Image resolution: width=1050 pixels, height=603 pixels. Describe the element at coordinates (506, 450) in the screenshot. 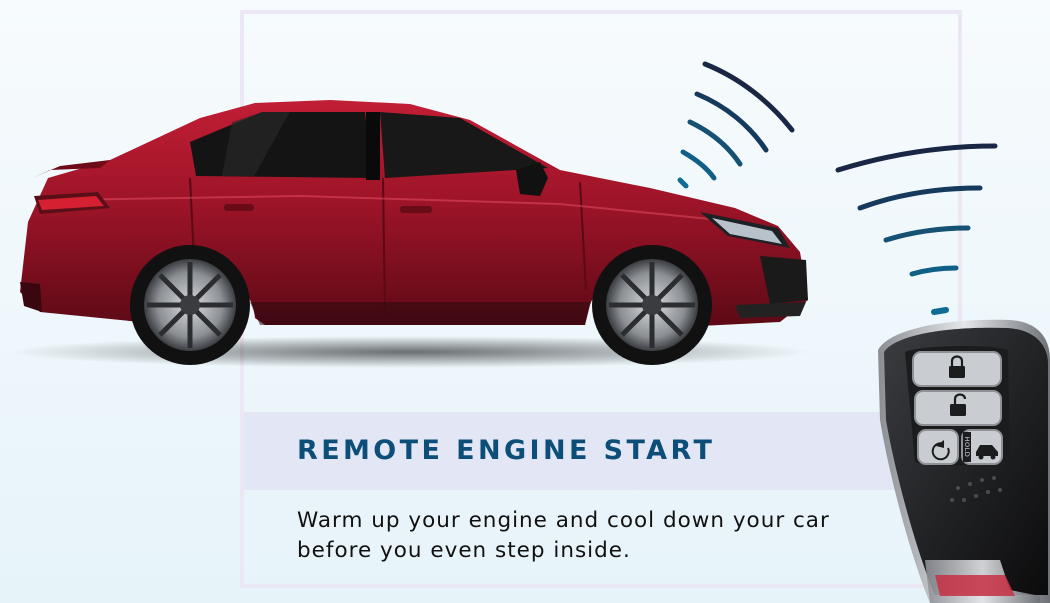

I see `feature-title: REMOTE ENGINE START` at that location.